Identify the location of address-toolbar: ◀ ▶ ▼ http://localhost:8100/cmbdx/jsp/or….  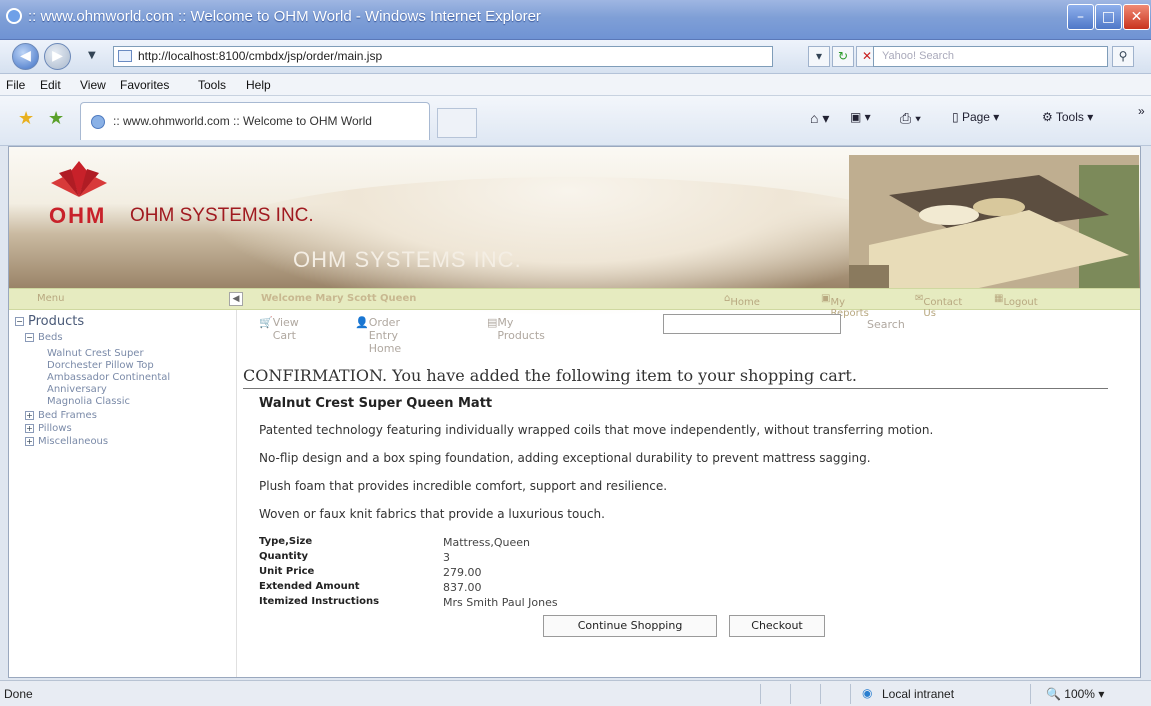
(575, 57).